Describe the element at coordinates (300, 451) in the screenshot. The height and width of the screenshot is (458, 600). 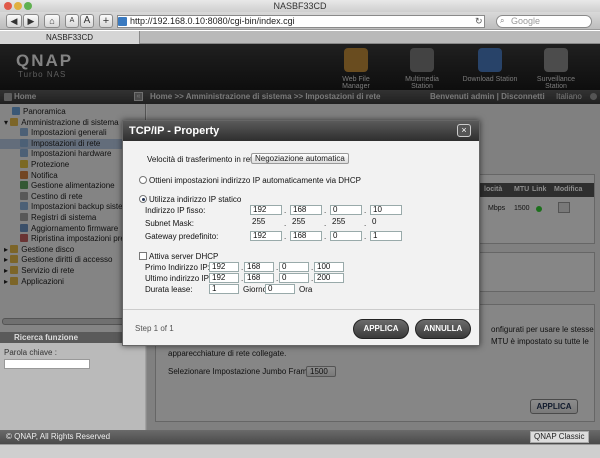
I see `browser-status-bar` at that location.